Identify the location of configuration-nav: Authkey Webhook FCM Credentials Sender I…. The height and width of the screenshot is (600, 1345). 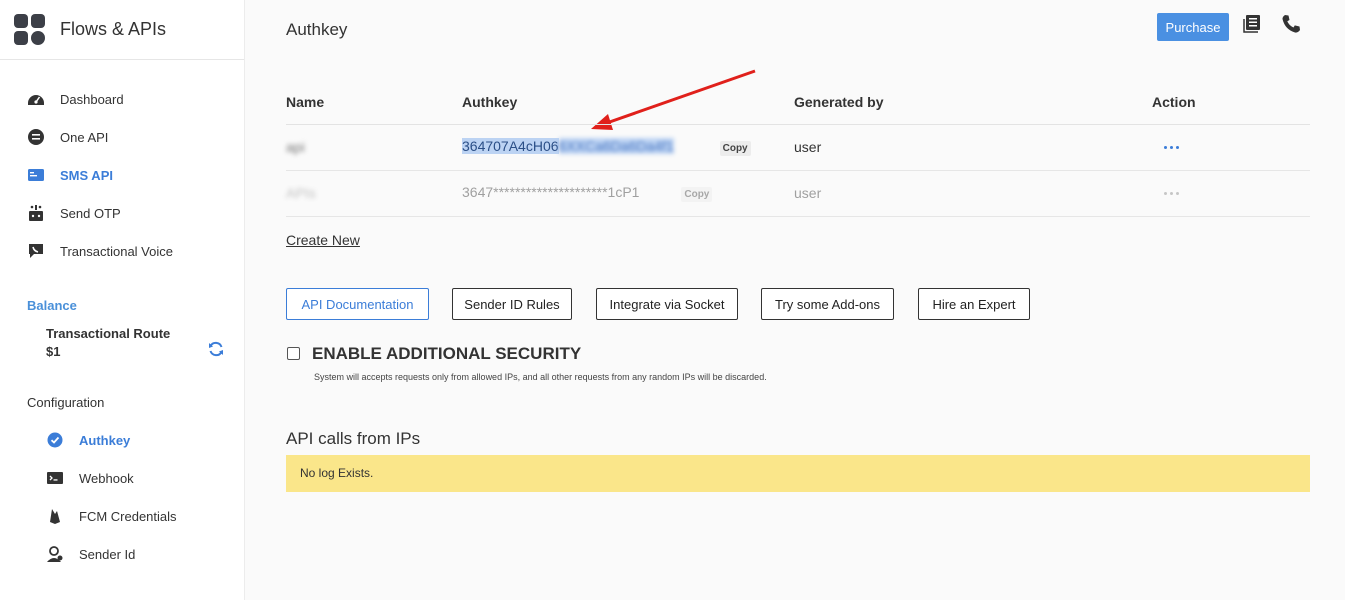
(122, 497).